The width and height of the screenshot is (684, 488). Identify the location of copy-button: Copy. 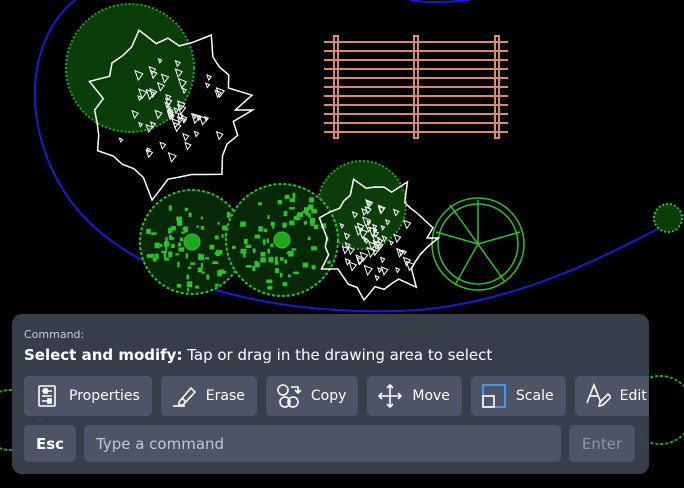
(312, 396).